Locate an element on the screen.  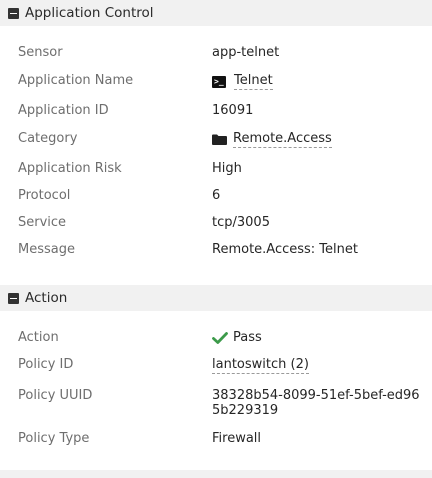
detail-label: Service is located at coordinates (42, 222).